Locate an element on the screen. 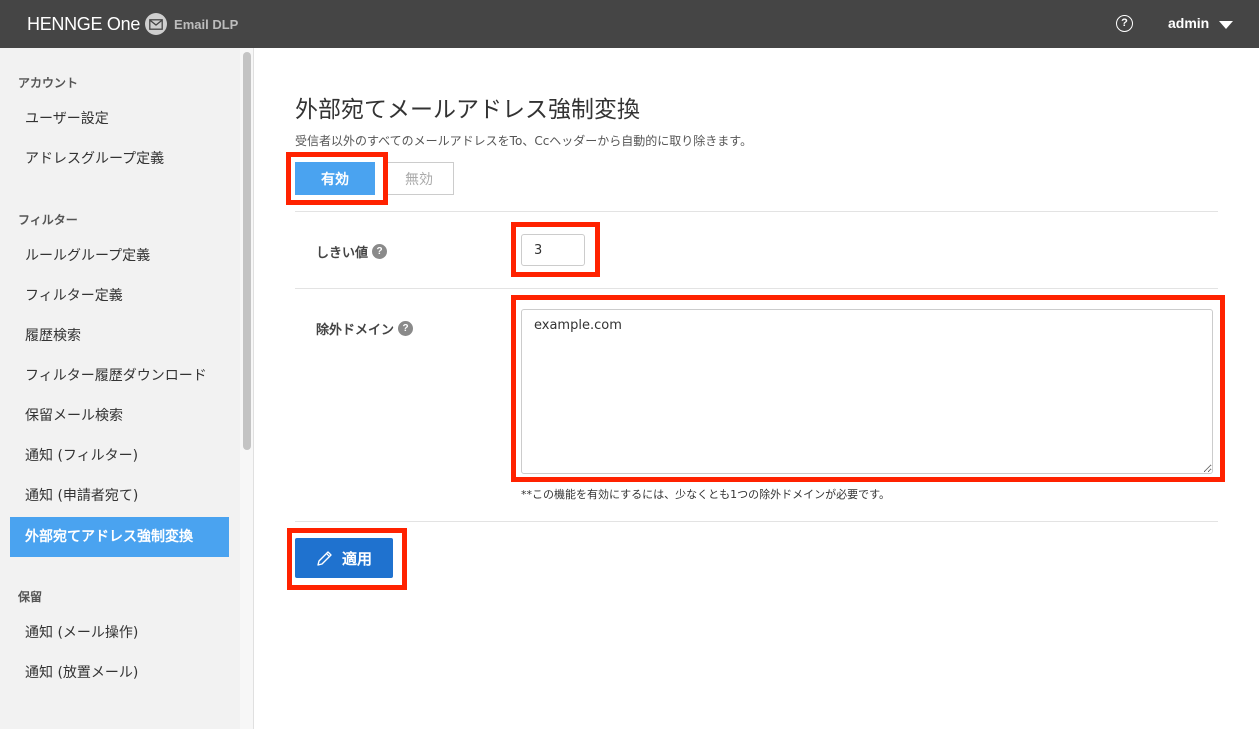  help-icon: ? is located at coordinates (1124, 23).